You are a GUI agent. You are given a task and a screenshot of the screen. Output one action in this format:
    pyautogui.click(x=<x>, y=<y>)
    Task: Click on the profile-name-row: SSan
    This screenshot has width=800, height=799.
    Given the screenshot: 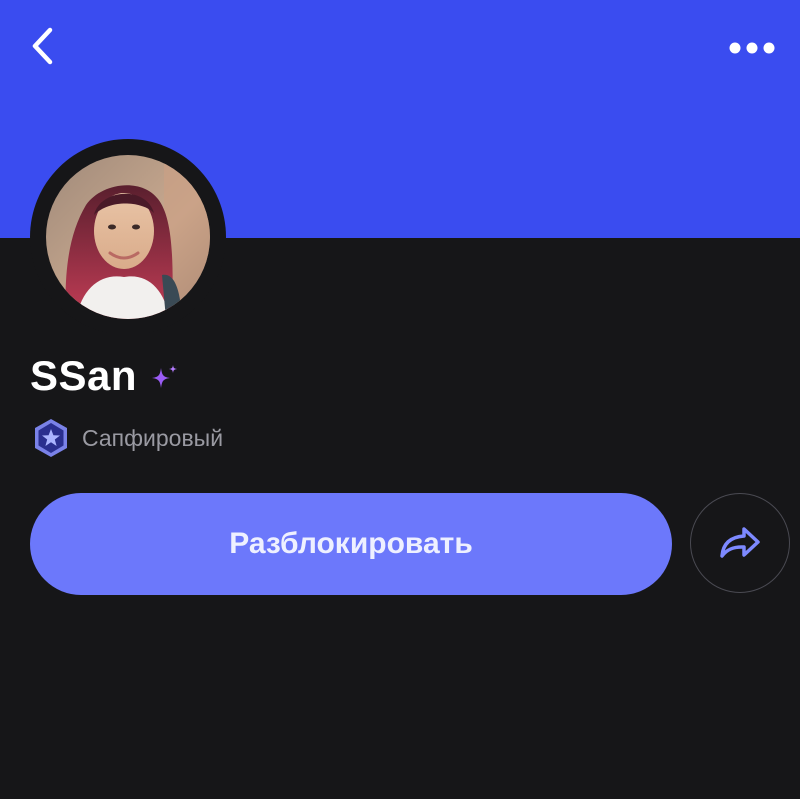 What is the action you would take?
    pyautogui.click(x=104, y=376)
    